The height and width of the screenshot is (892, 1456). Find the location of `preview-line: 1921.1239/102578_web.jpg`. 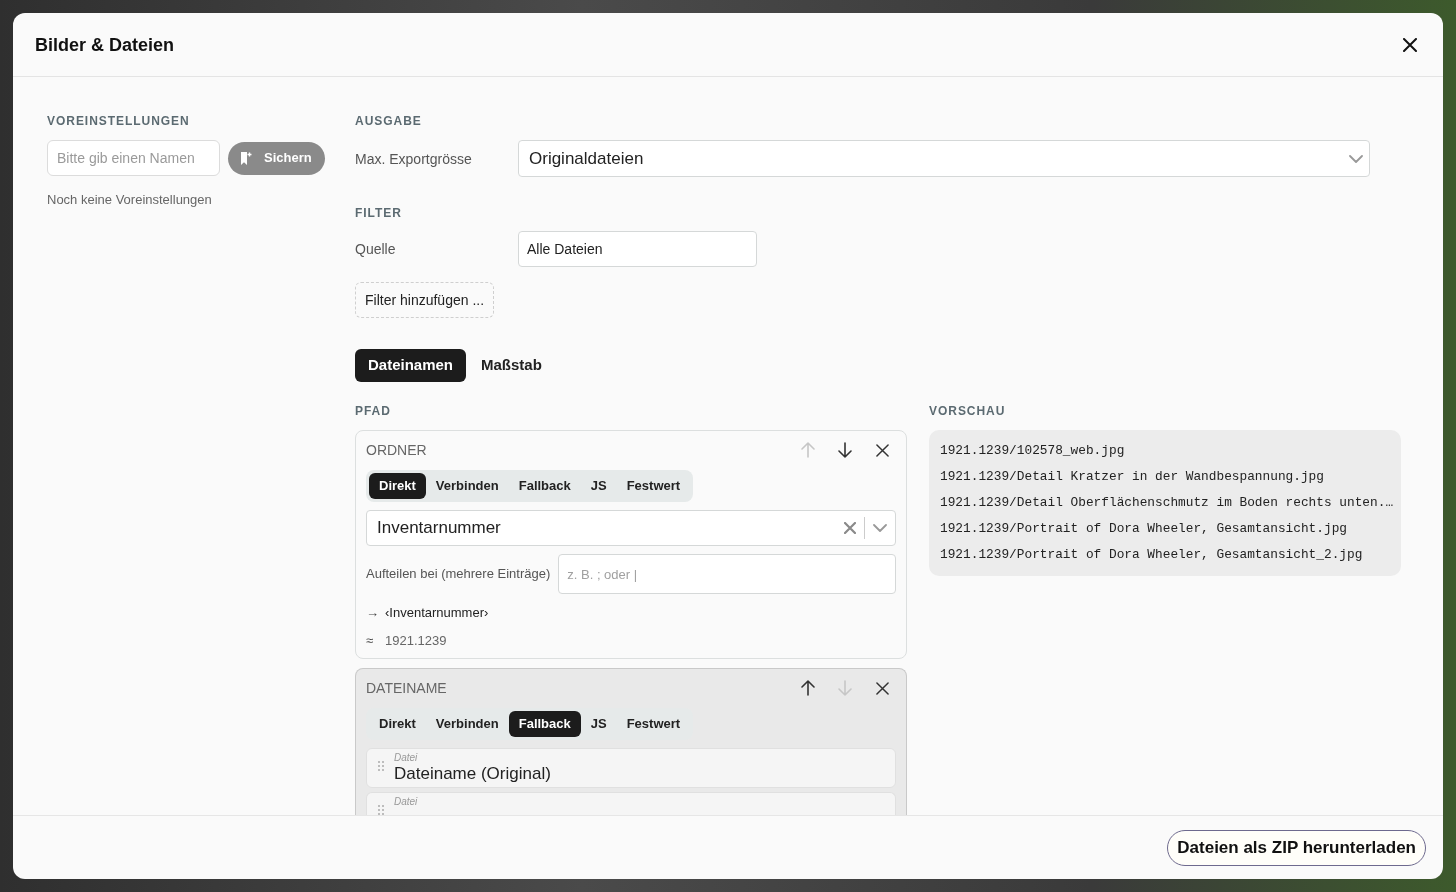

preview-line: 1921.1239/102578_web.jpg is located at coordinates (1033, 451).